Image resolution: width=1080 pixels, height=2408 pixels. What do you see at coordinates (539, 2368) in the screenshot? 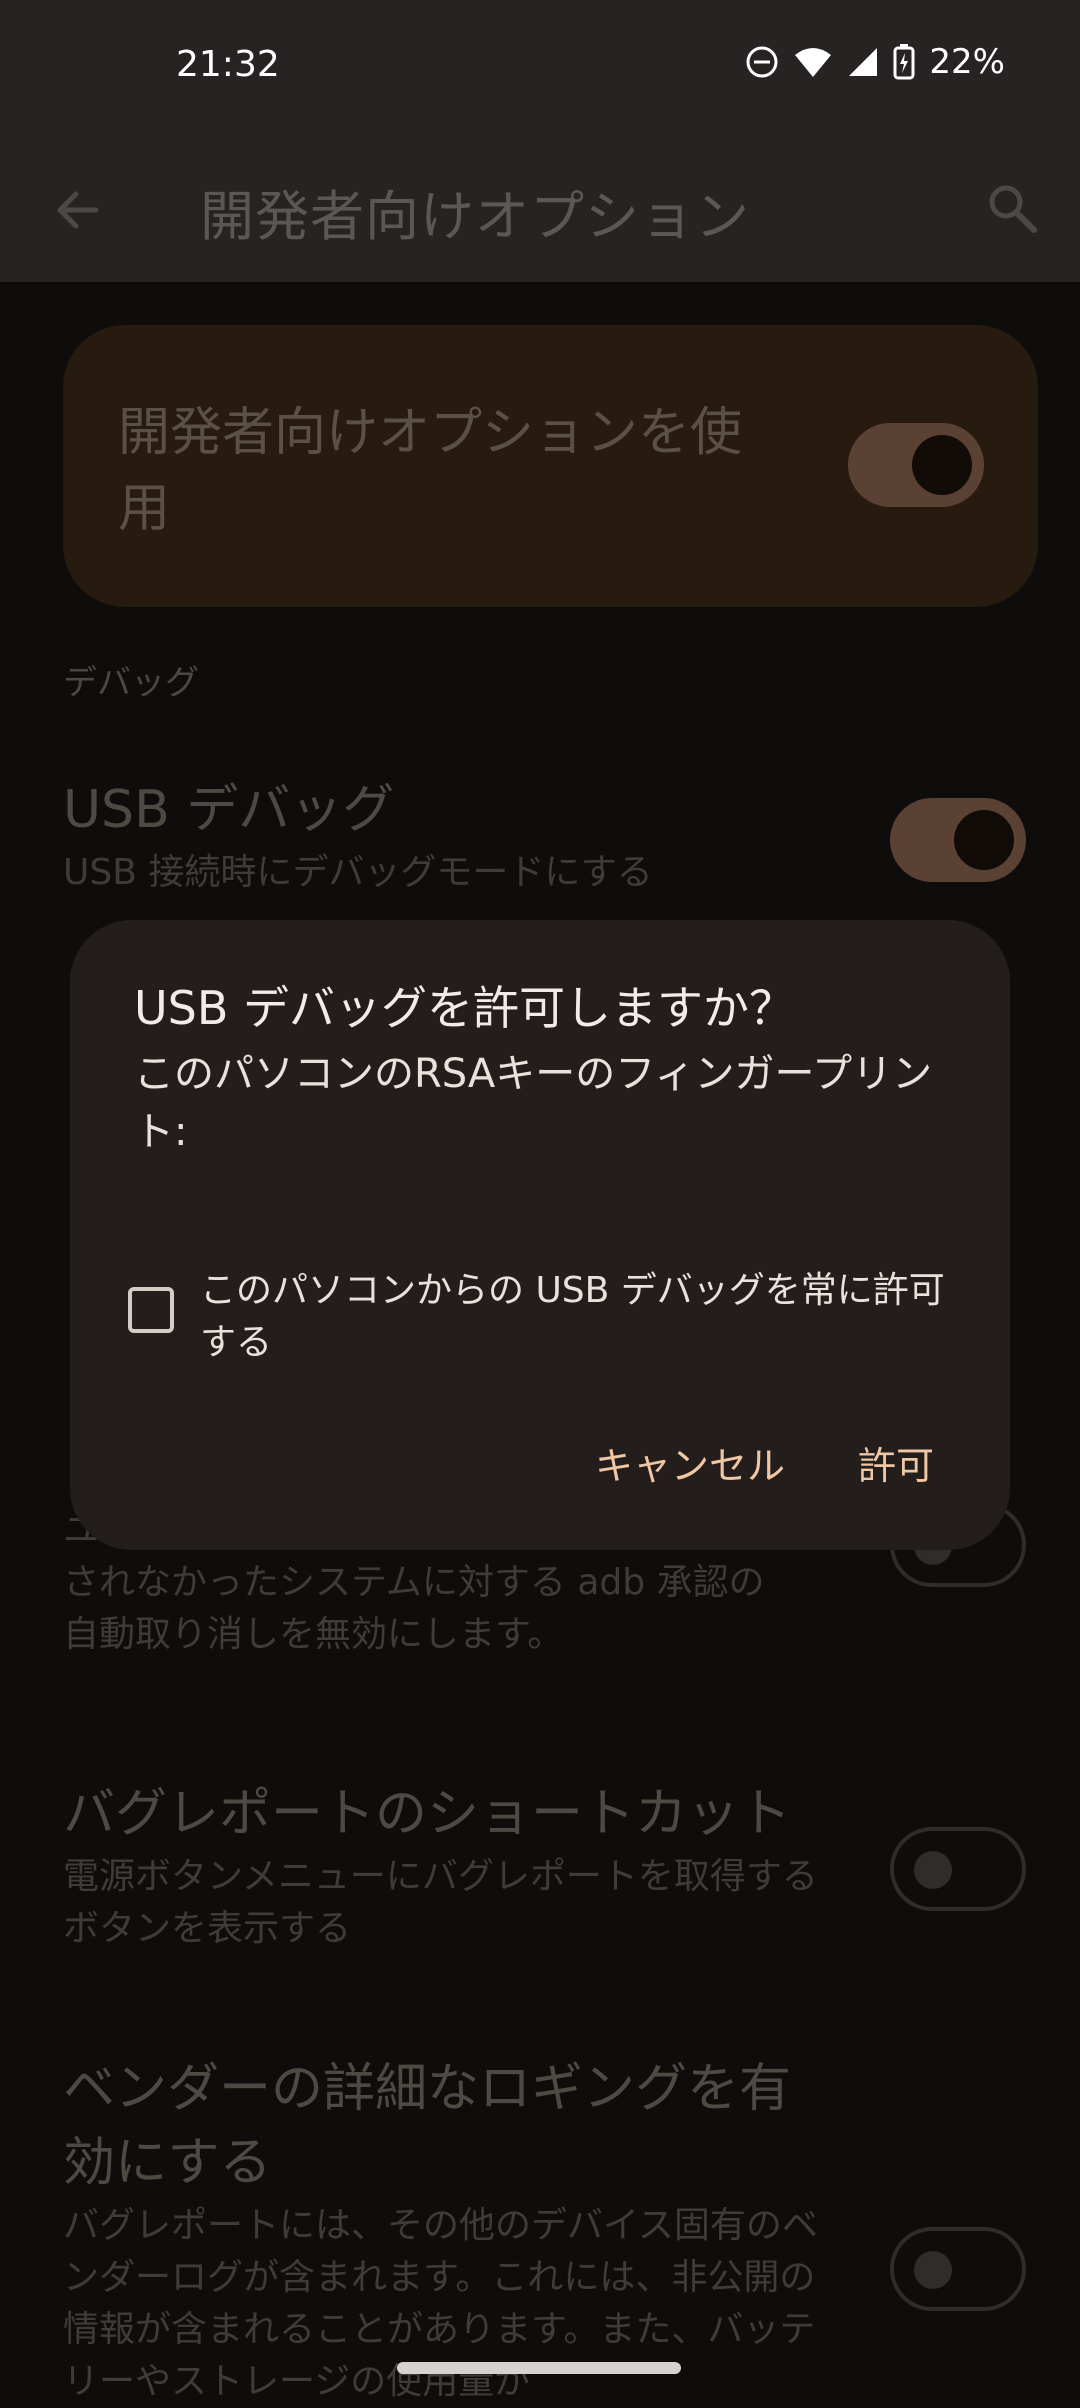
I see `gesture-nav-handle` at bounding box center [539, 2368].